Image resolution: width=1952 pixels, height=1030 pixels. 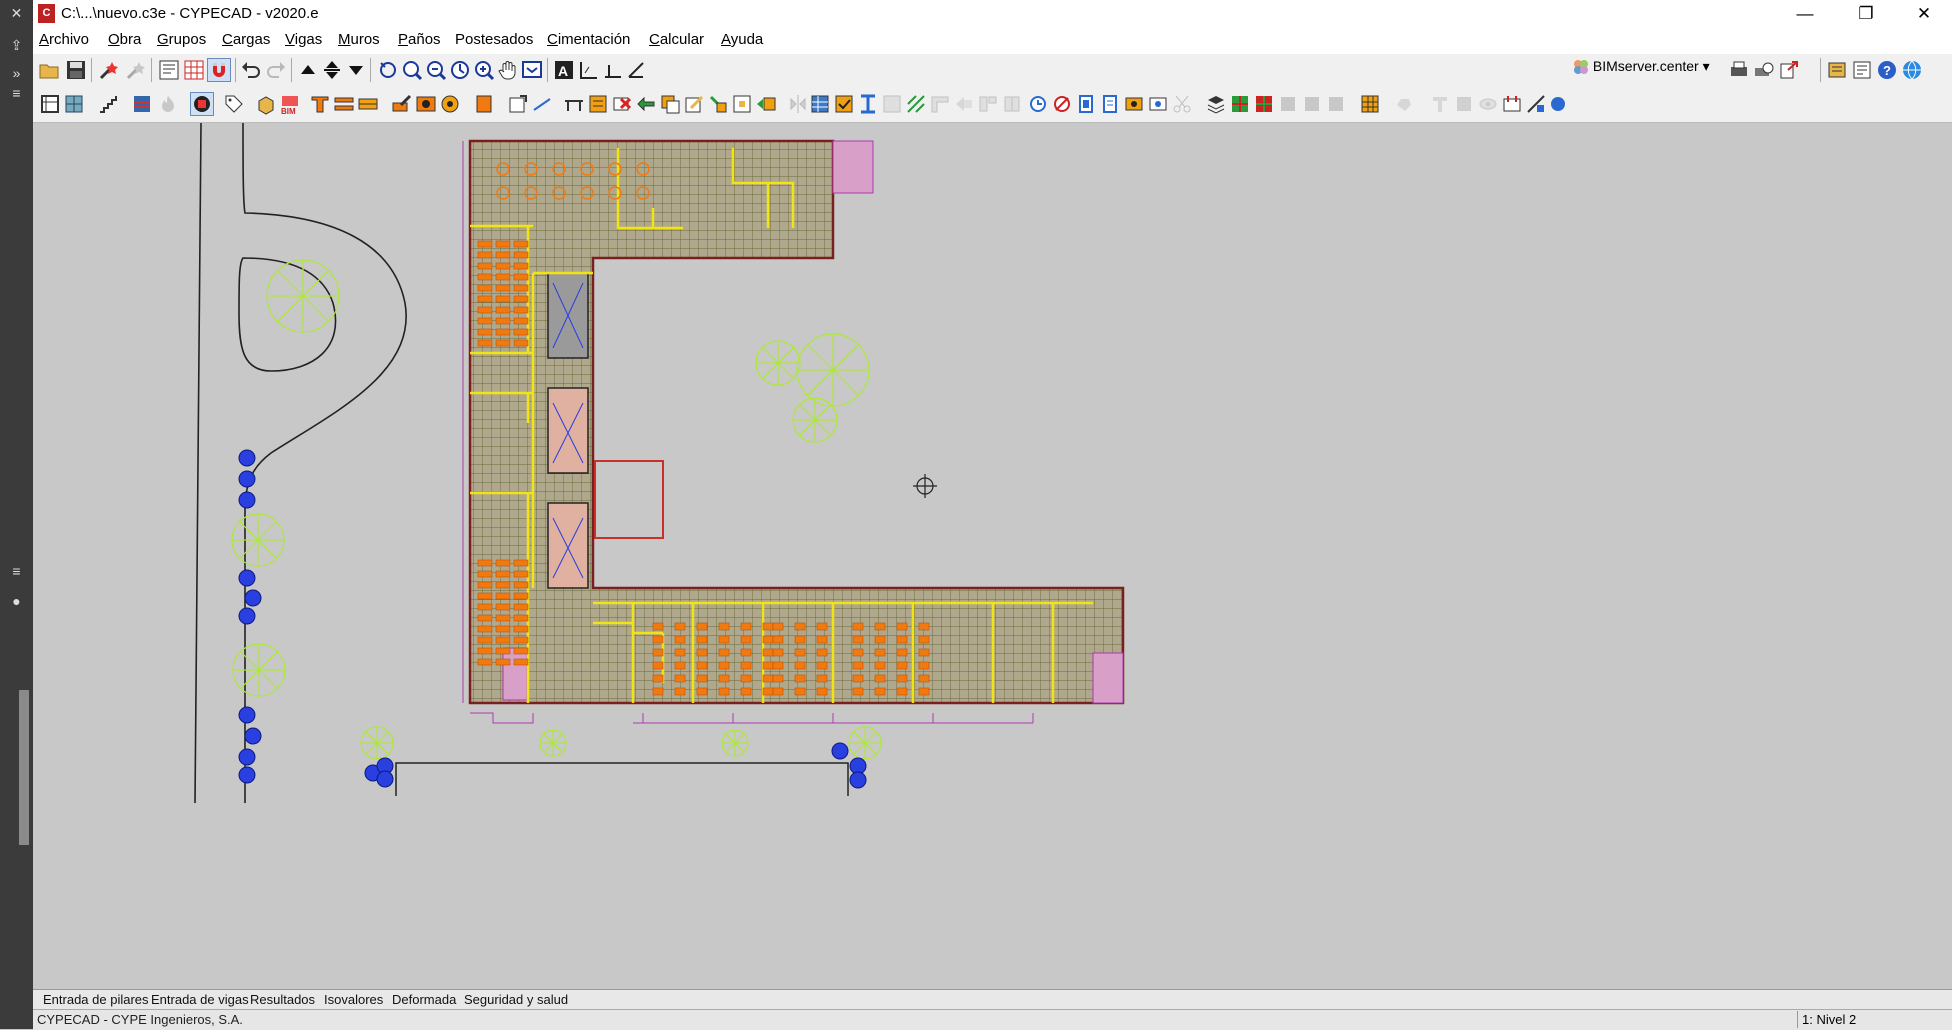 I want to click on results-multi-icon, so click(x=1264, y=104).